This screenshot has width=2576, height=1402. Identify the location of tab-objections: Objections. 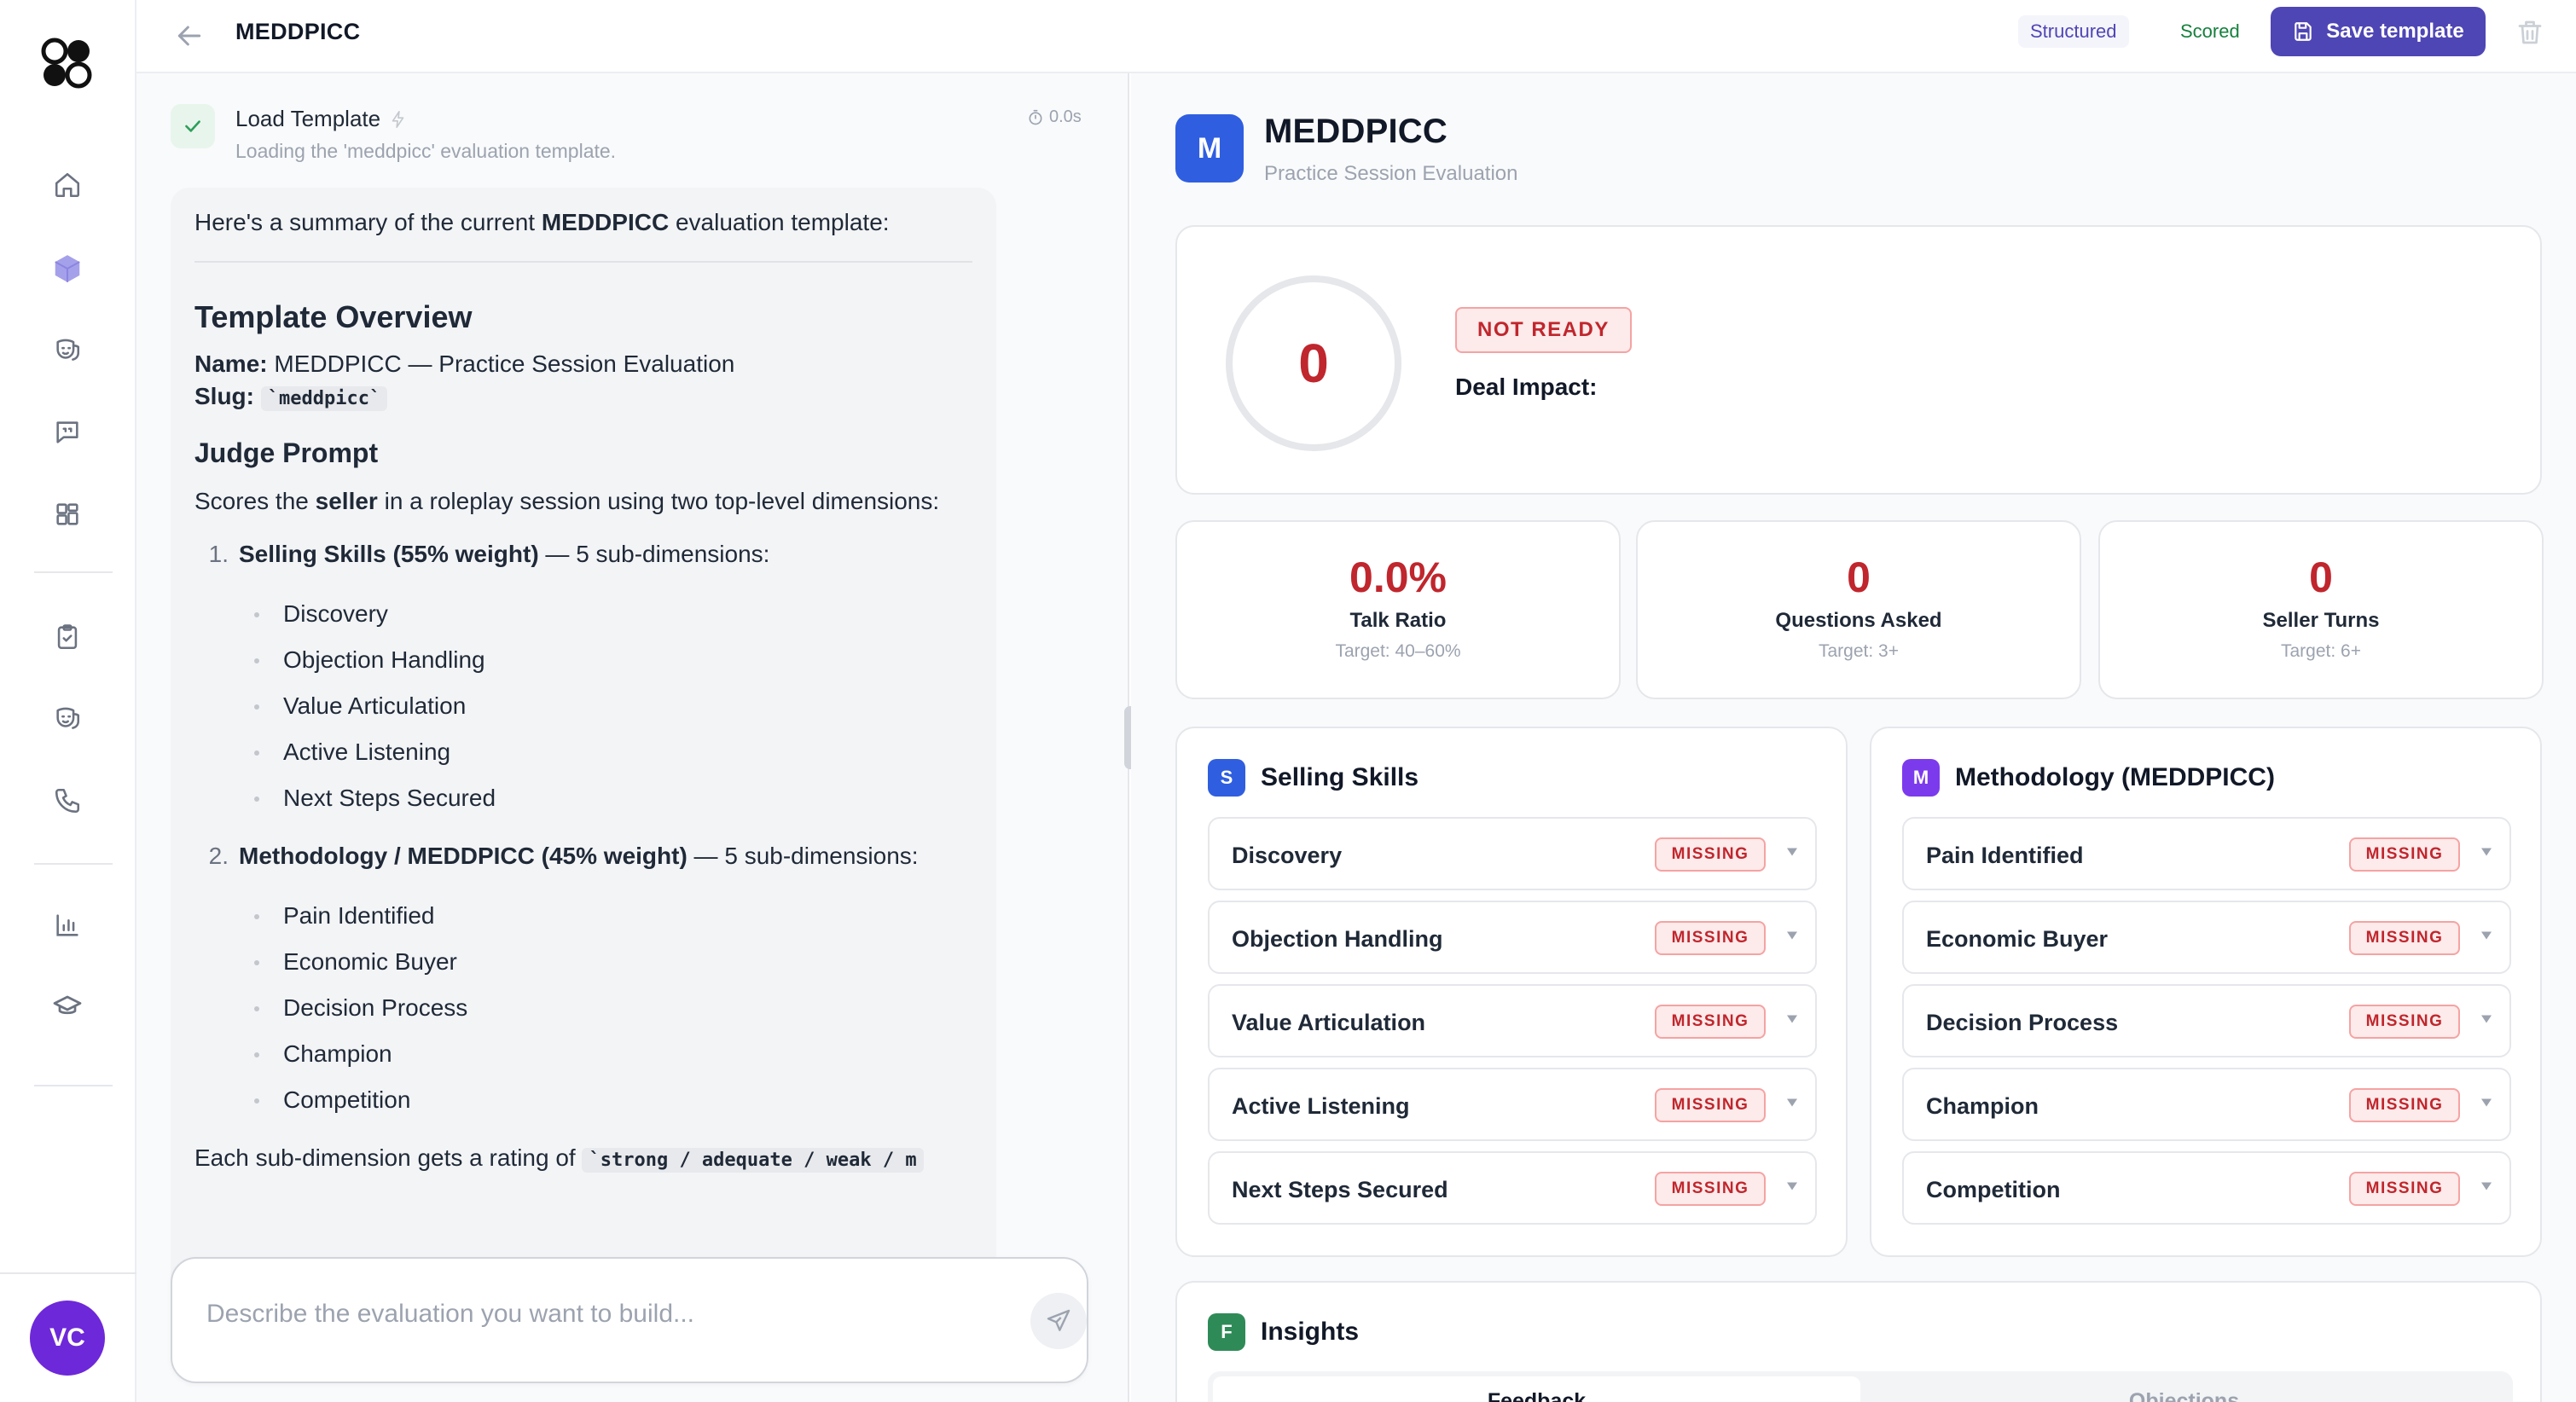
(2184, 1389).